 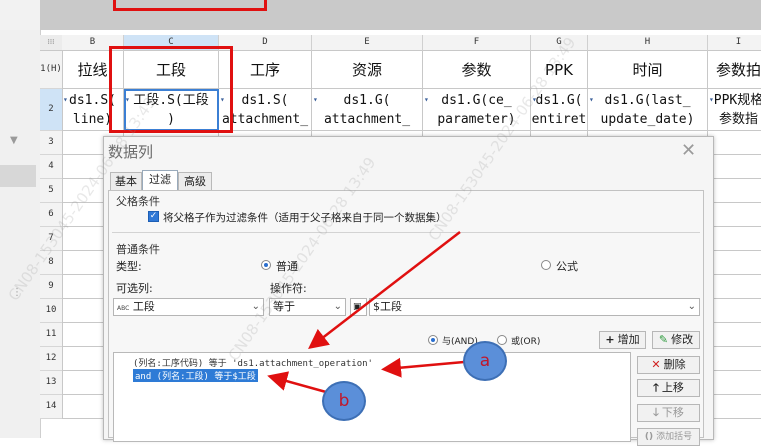 What do you see at coordinates (344, 401) in the screenshot?
I see `annotation-b: b` at bounding box center [344, 401].